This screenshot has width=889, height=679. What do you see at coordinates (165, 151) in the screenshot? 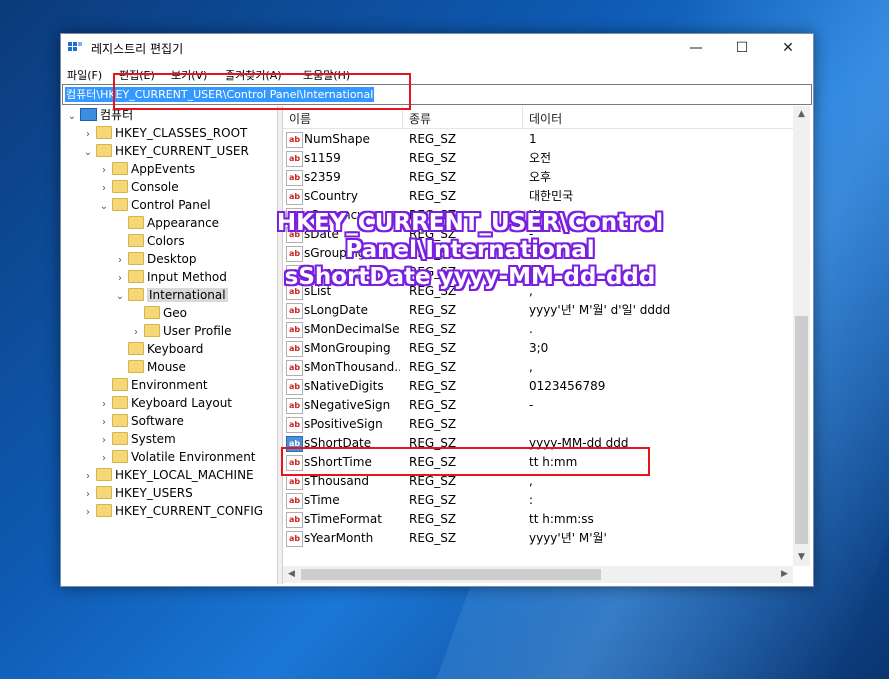
I see `tree-node-hkcu: ⌄ HKEY_CURRENT_USER` at bounding box center [165, 151].